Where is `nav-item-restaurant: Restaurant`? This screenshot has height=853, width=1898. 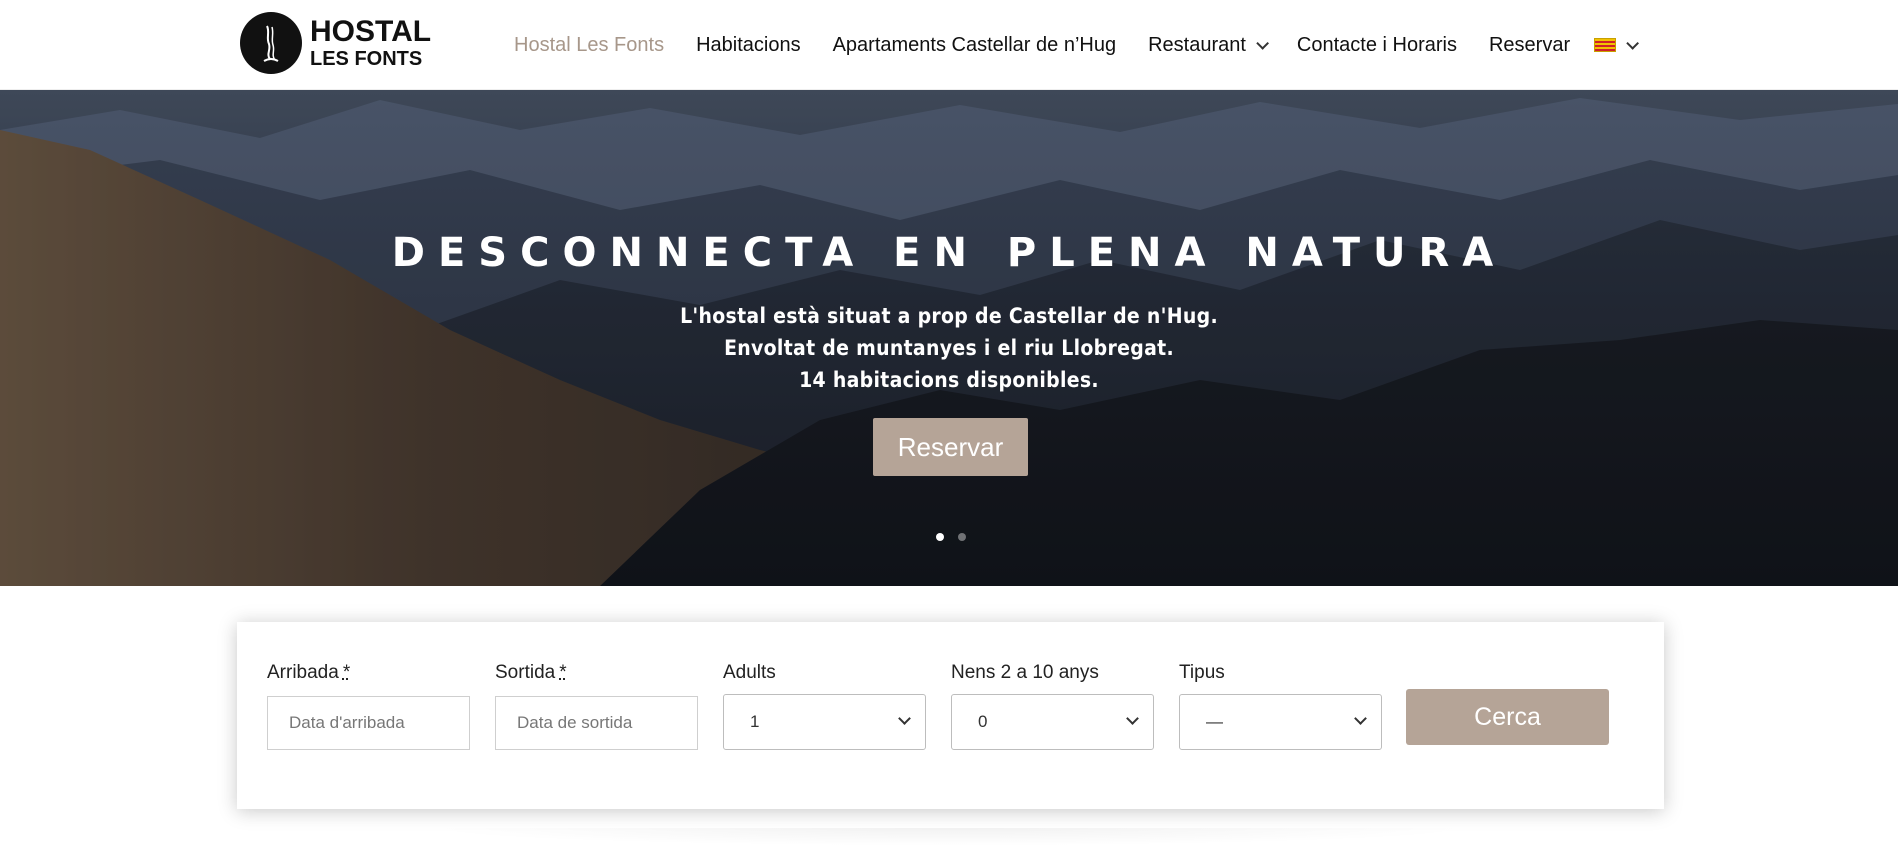 nav-item-restaurant: Restaurant is located at coordinates (1208, 45).